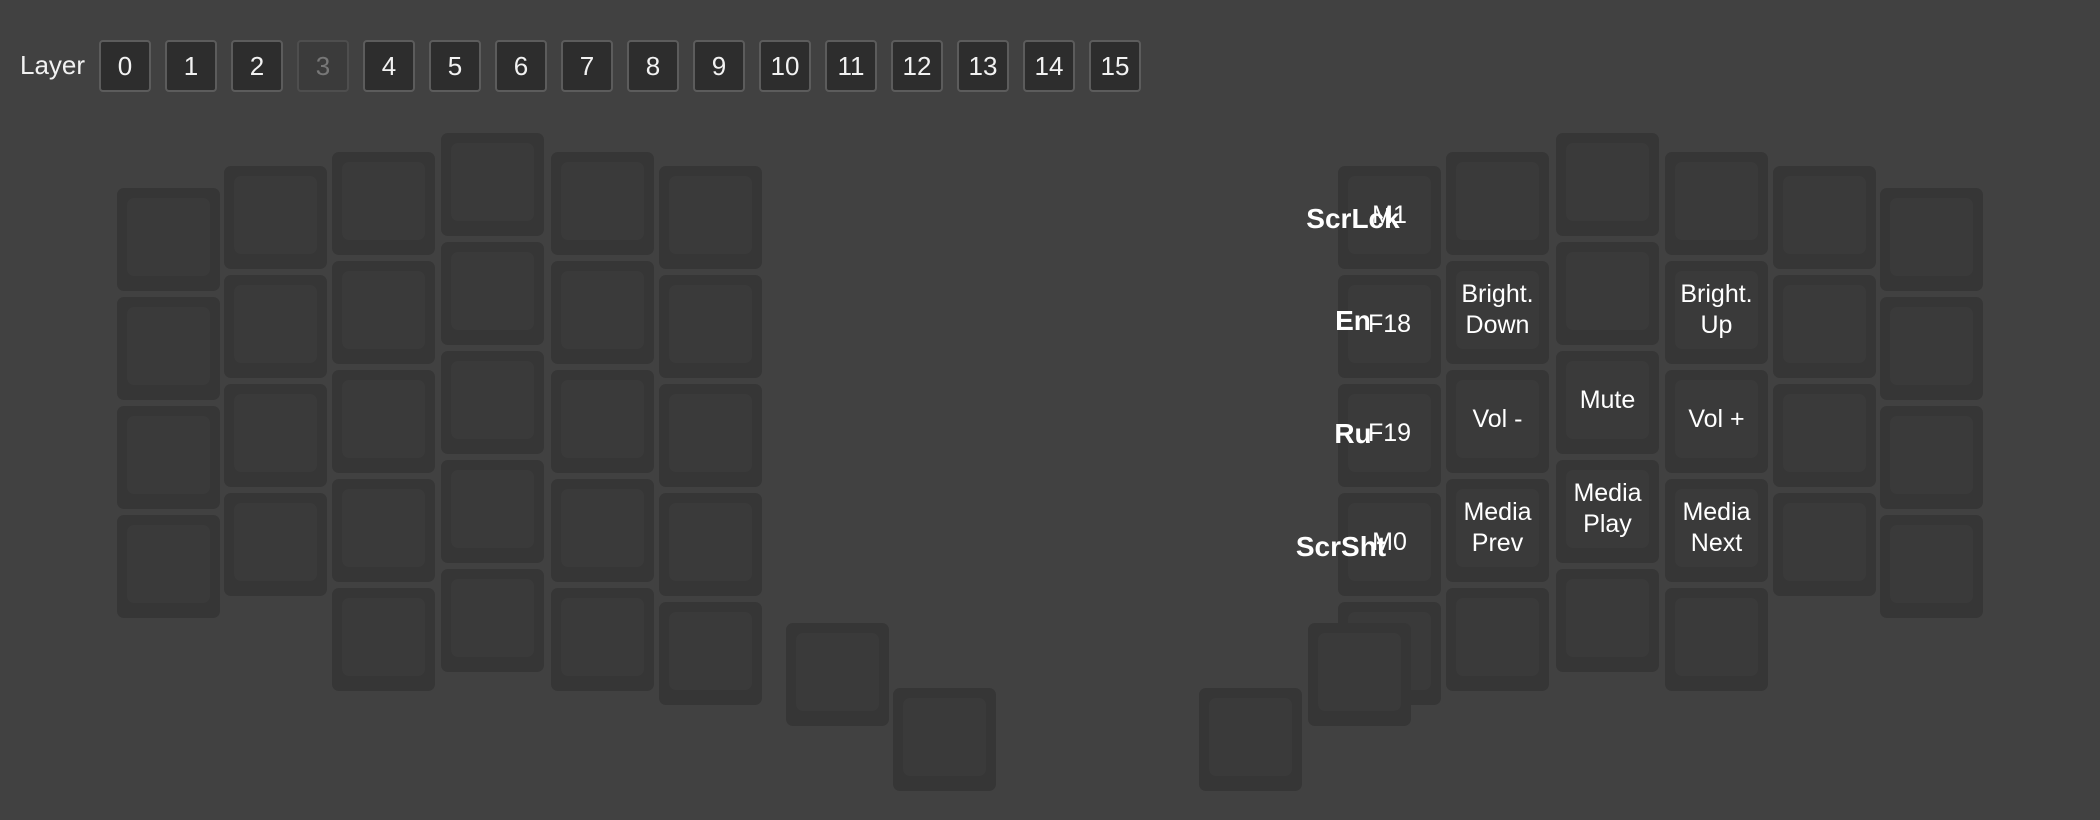 The image size is (2100, 820). I want to click on left-key-c3-r2, so click(492, 402).